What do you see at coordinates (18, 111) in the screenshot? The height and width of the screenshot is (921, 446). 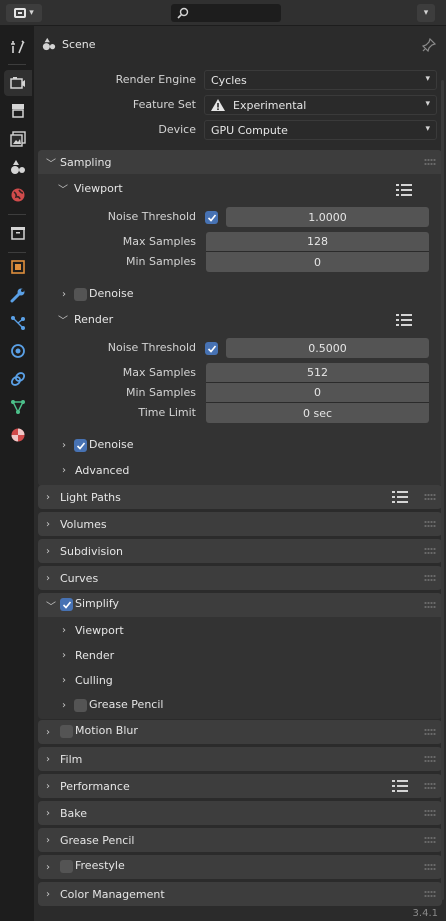 I see `tab-output` at bounding box center [18, 111].